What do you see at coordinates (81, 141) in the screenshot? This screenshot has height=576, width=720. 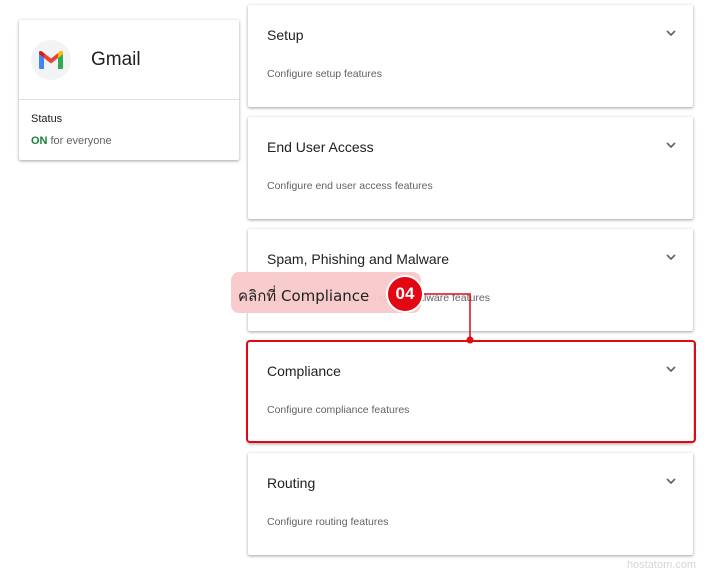 I see `status-suffix: for everyone` at bounding box center [81, 141].